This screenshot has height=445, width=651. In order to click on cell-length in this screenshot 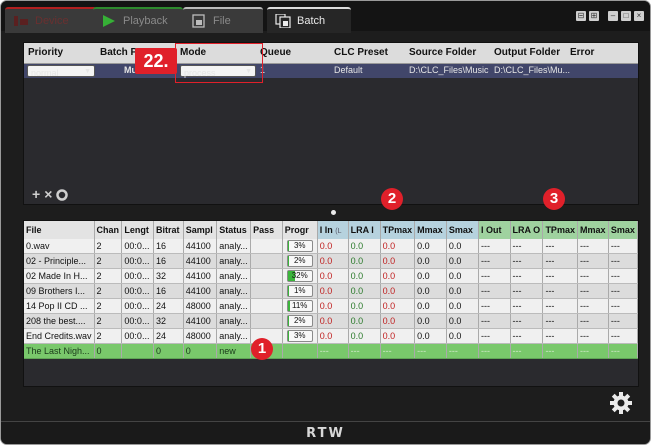, I will do `click(138, 351)`.